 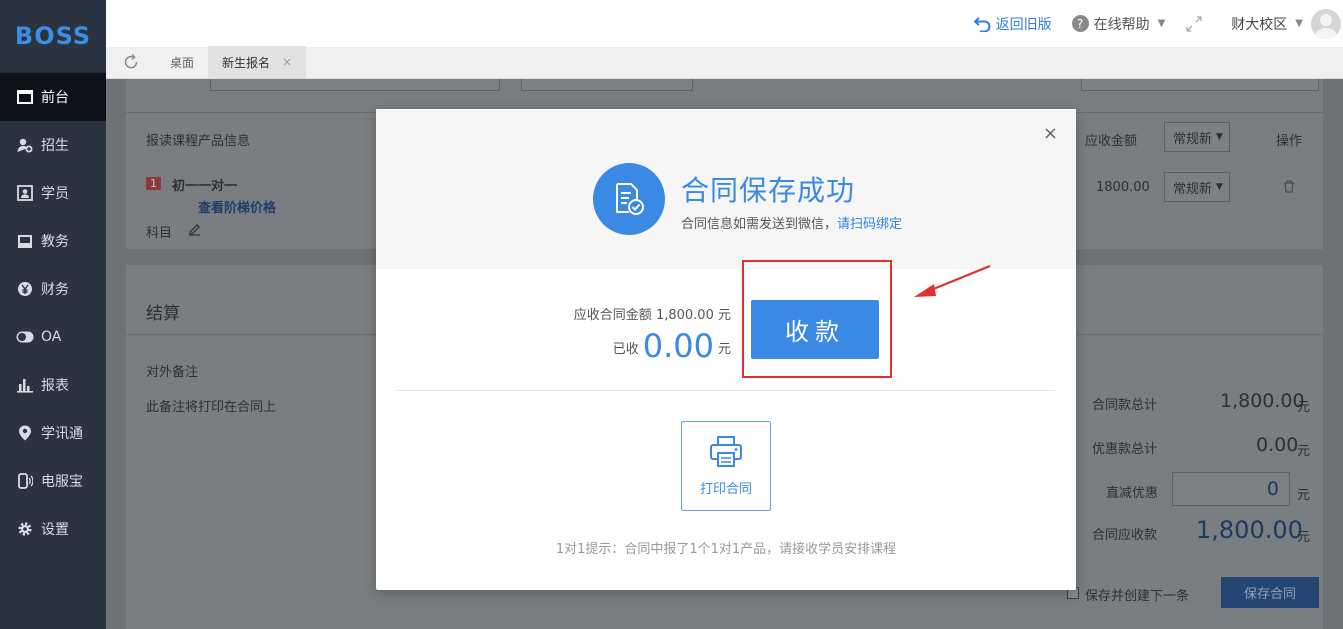 What do you see at coordinates (684, 315) in the screenshot?
I see `due-amount-value: 1,800.00` at bounding box center [684, 315].